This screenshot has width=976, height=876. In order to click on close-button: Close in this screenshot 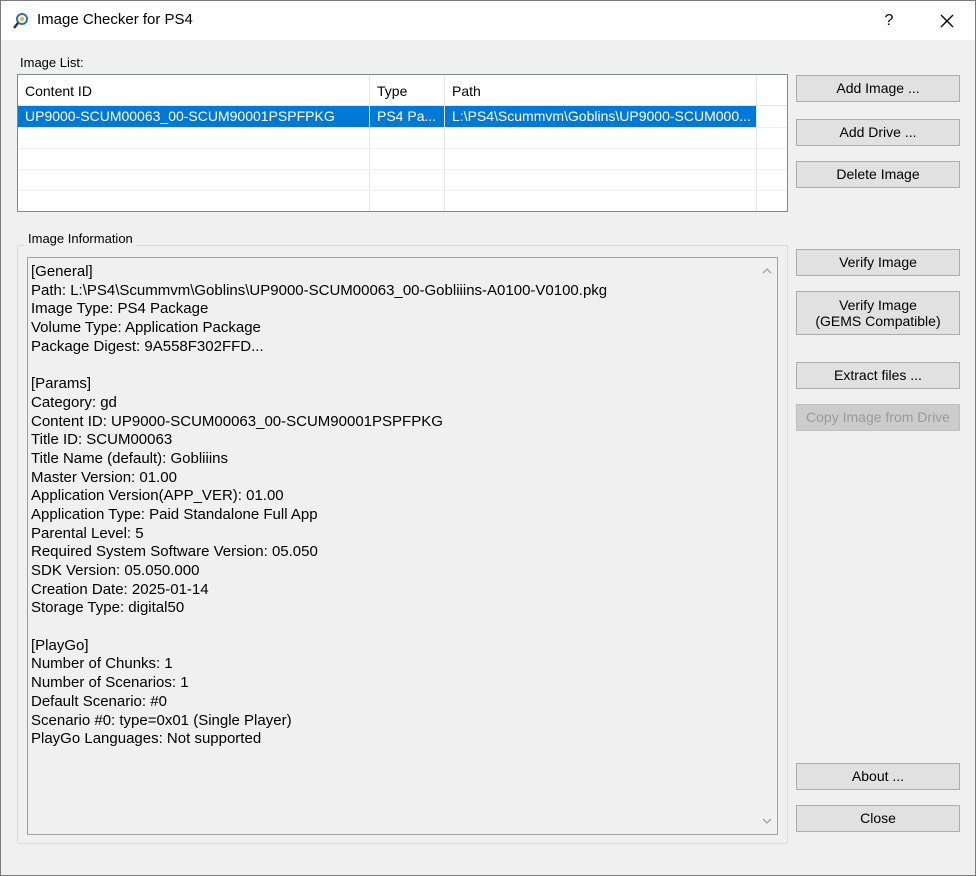, I will do `click(878, 818)`.